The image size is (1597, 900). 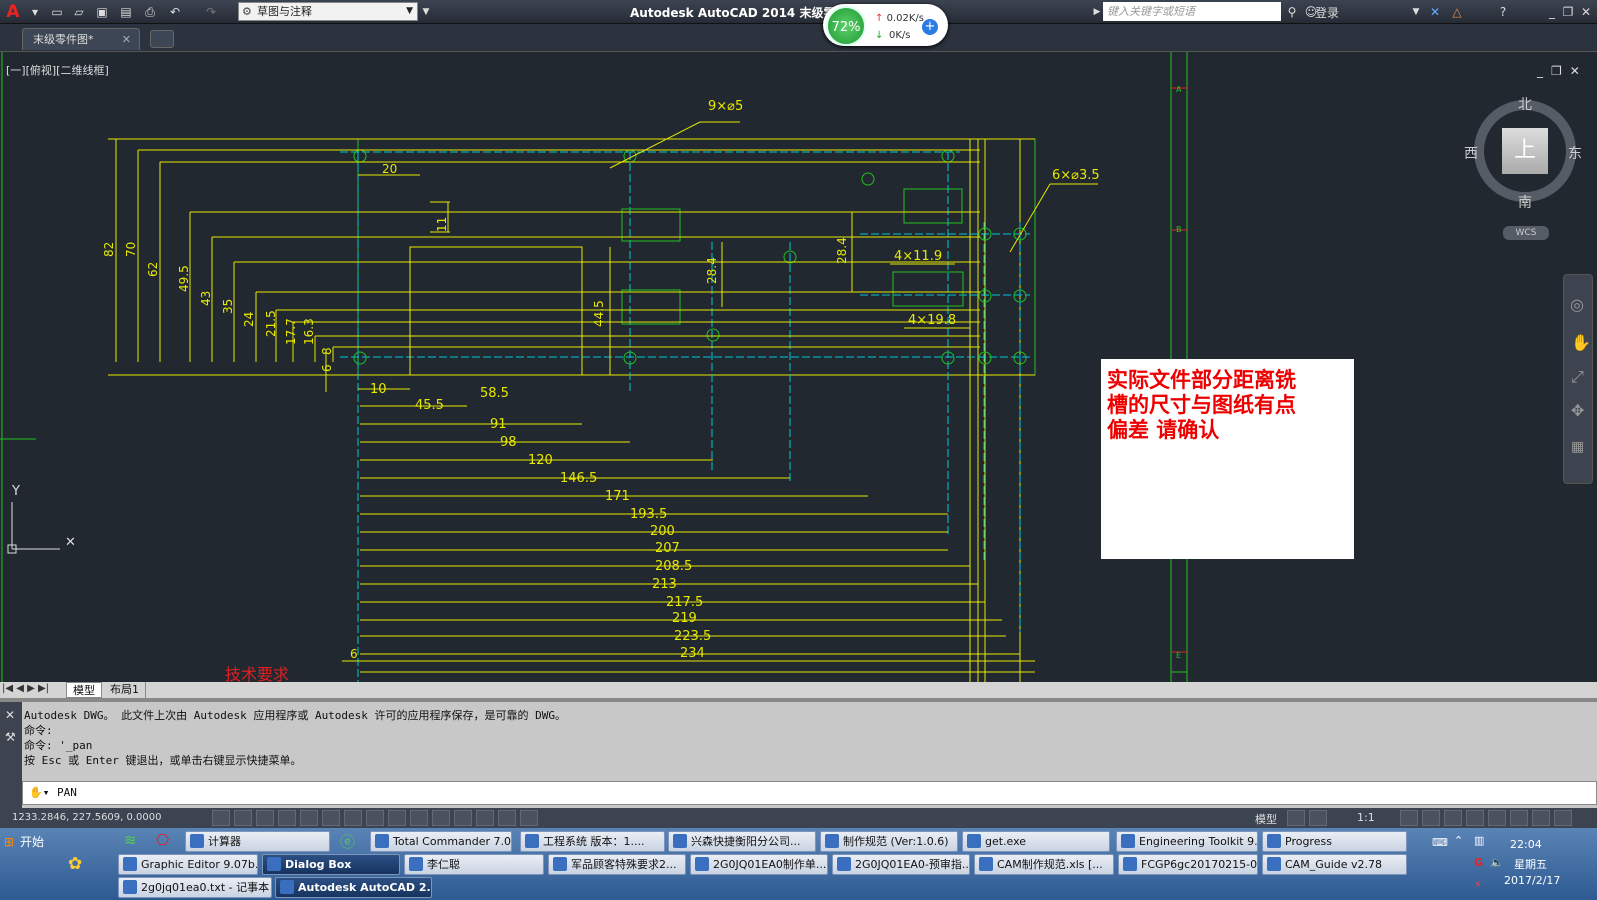 What do you see at coordinates (1292, 12) in the screenshot?
I see `binoculars-icon: ⚲` at bounding box center [1292, 12].